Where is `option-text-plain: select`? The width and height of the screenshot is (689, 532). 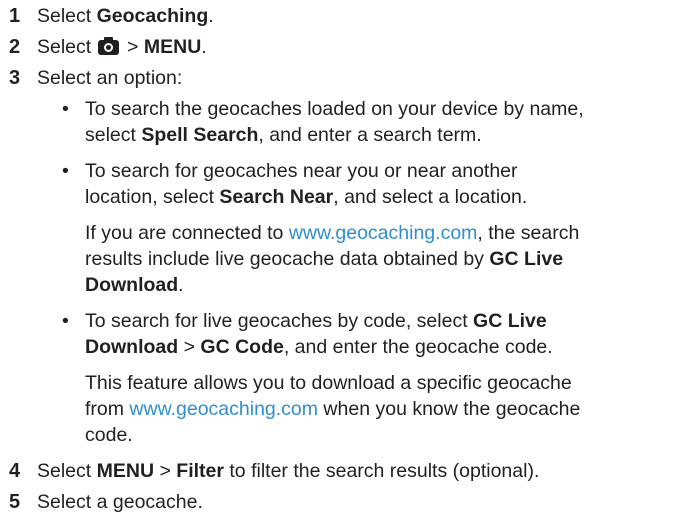
option-text-plain: select is located at coordinates (113, 135).